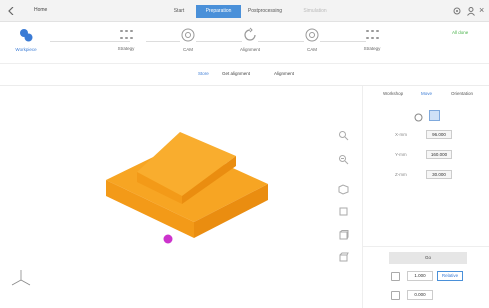 The height and width of the screenshot is (308, 489). I want to click on settings-icon, so click(457, 11).